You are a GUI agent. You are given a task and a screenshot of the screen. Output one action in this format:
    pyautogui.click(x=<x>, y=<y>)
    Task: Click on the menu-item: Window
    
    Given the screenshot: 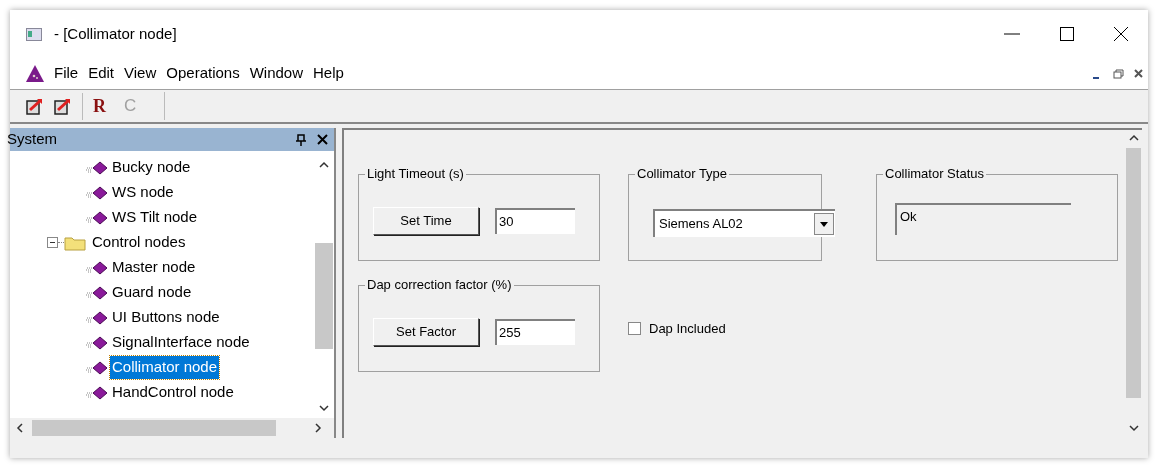 What is the action you would take?
    pyautogui.click(x=276, y=73)
    